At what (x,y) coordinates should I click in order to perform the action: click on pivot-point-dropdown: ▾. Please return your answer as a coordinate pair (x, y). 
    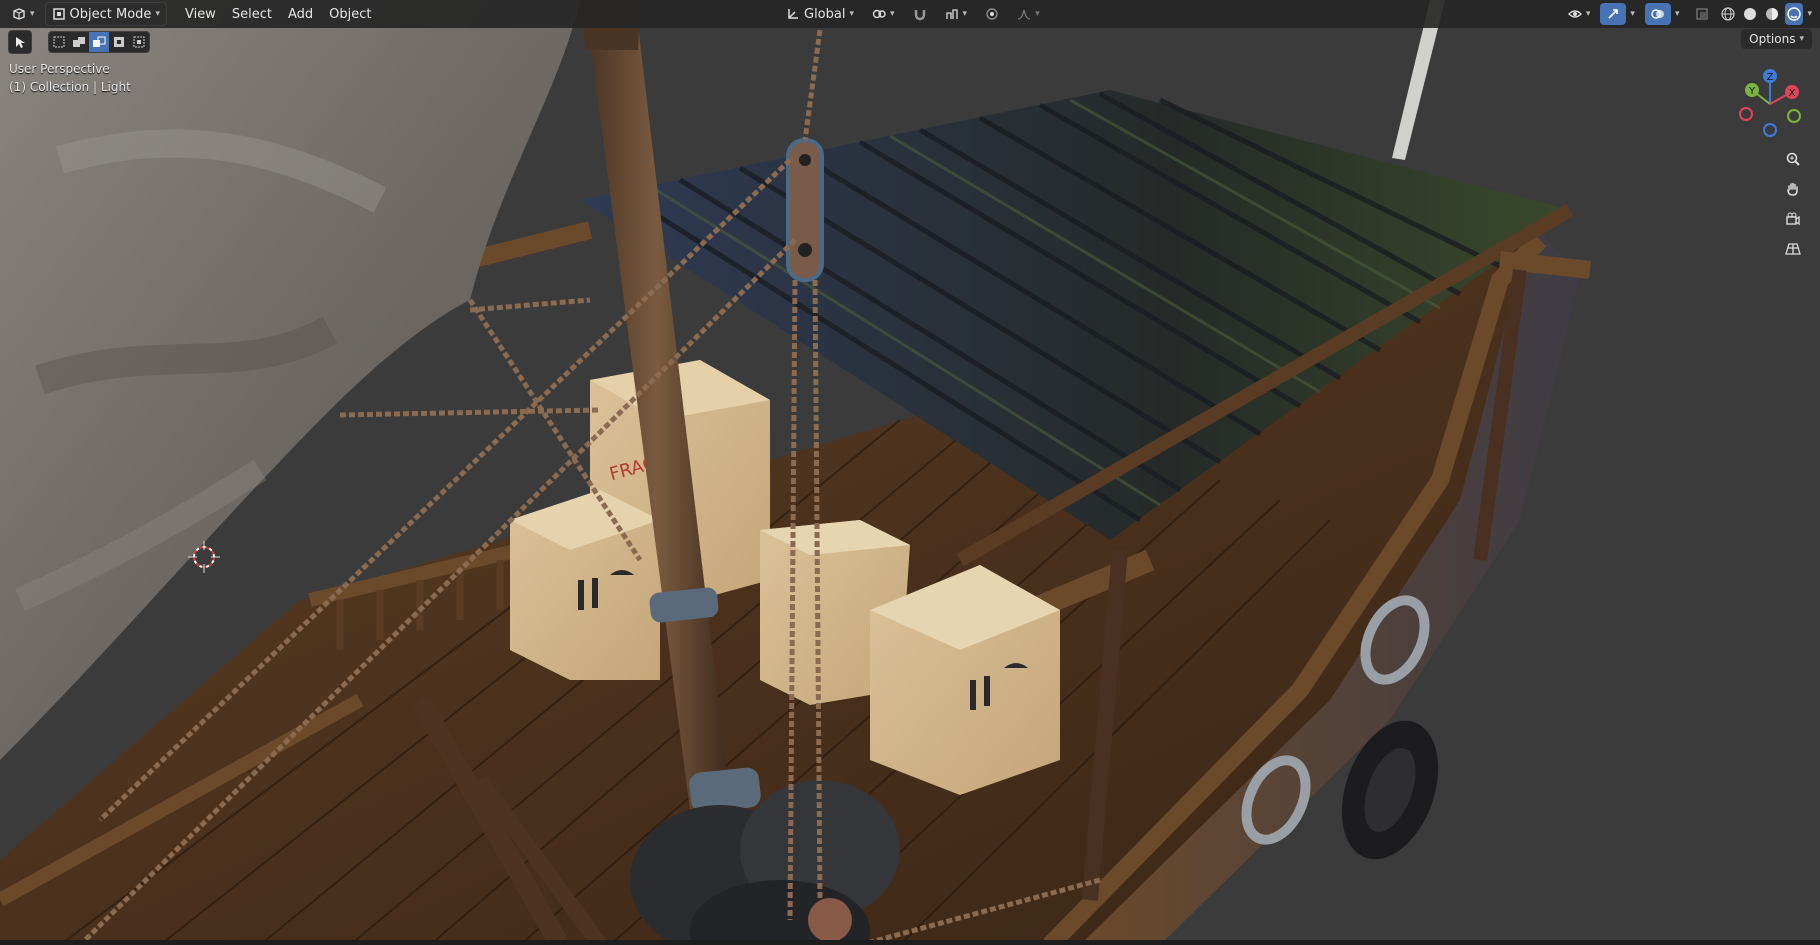
    Looking at the image, I should click on (883, 14).